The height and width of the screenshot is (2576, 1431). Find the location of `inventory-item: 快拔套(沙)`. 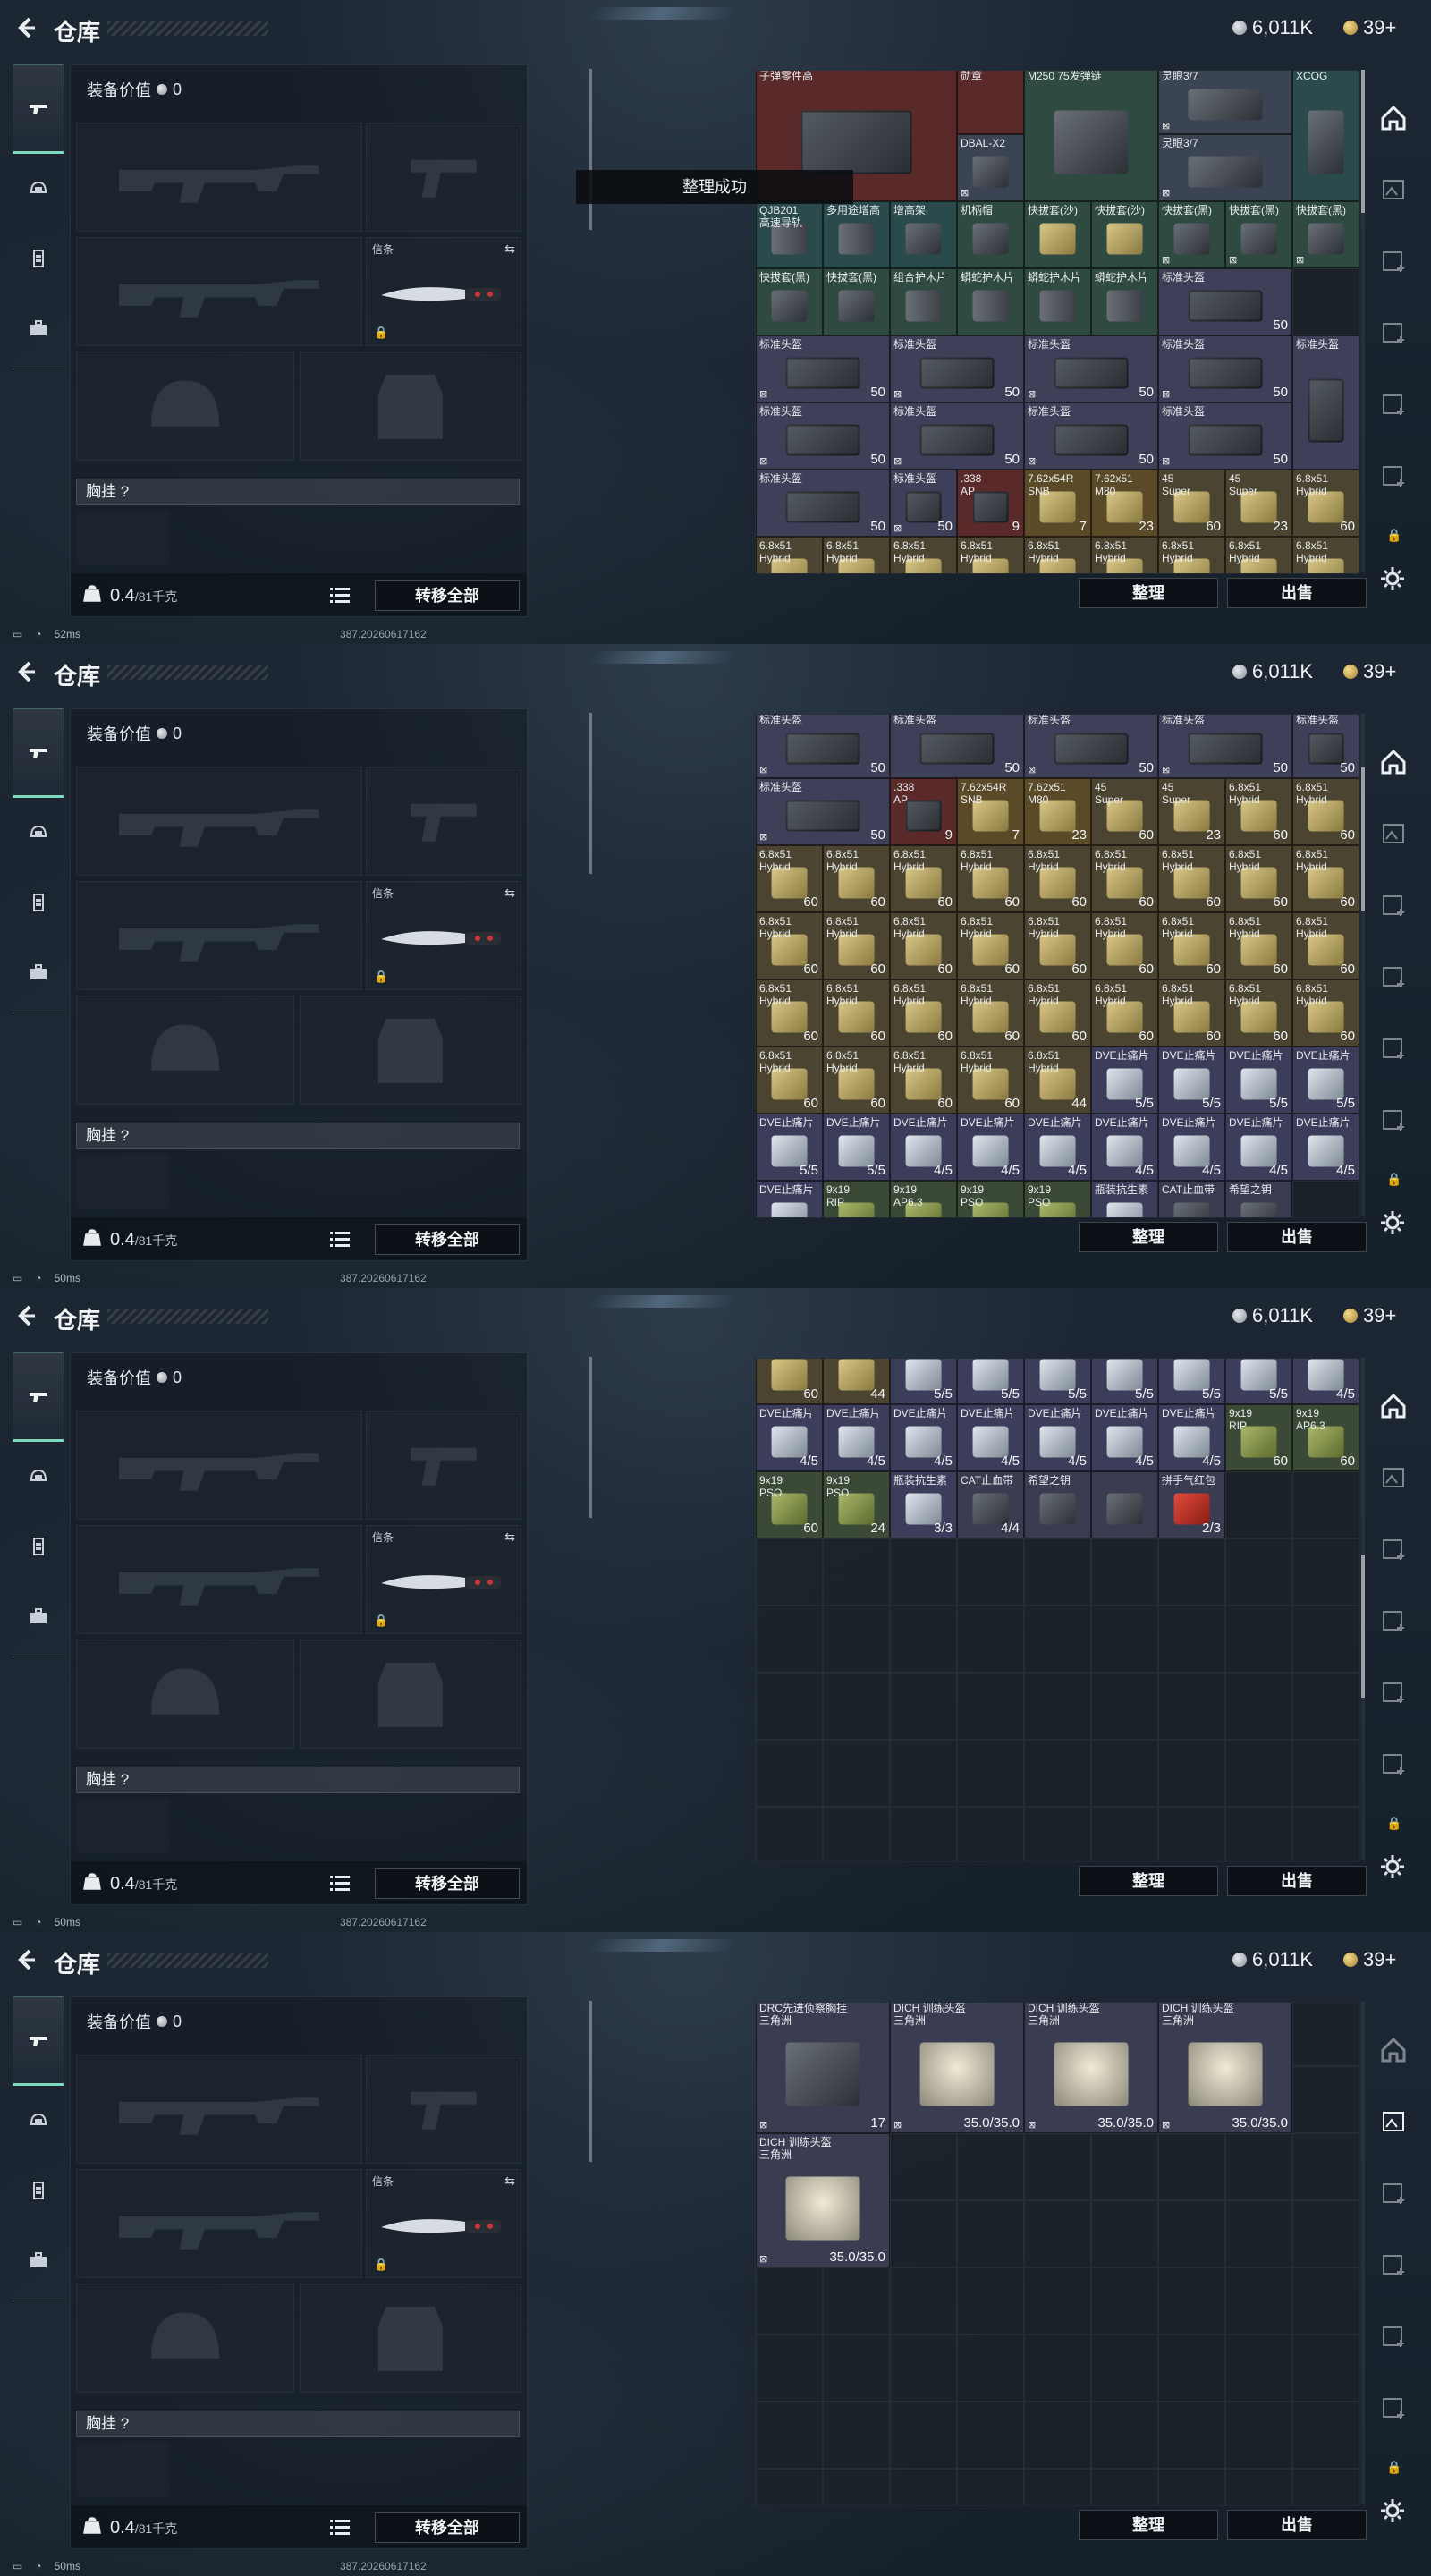

inventory-item: 快拔套(沙) is located at coordinates (1057, 234).